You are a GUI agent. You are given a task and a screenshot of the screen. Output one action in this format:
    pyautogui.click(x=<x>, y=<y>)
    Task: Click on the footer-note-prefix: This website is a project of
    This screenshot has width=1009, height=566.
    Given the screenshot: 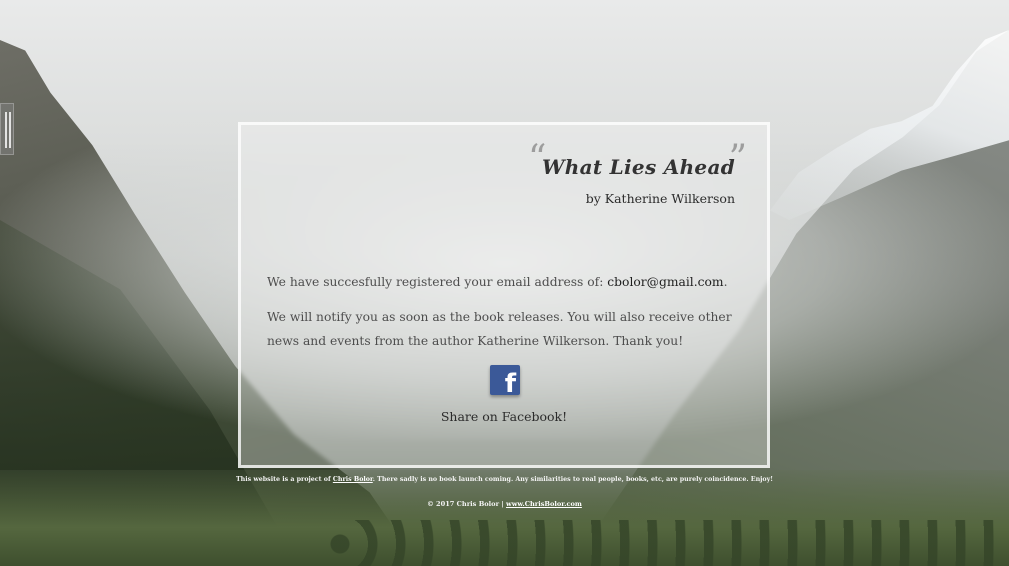 What is the action you would take?
    pyautogui.click(x=284, y=479)
    